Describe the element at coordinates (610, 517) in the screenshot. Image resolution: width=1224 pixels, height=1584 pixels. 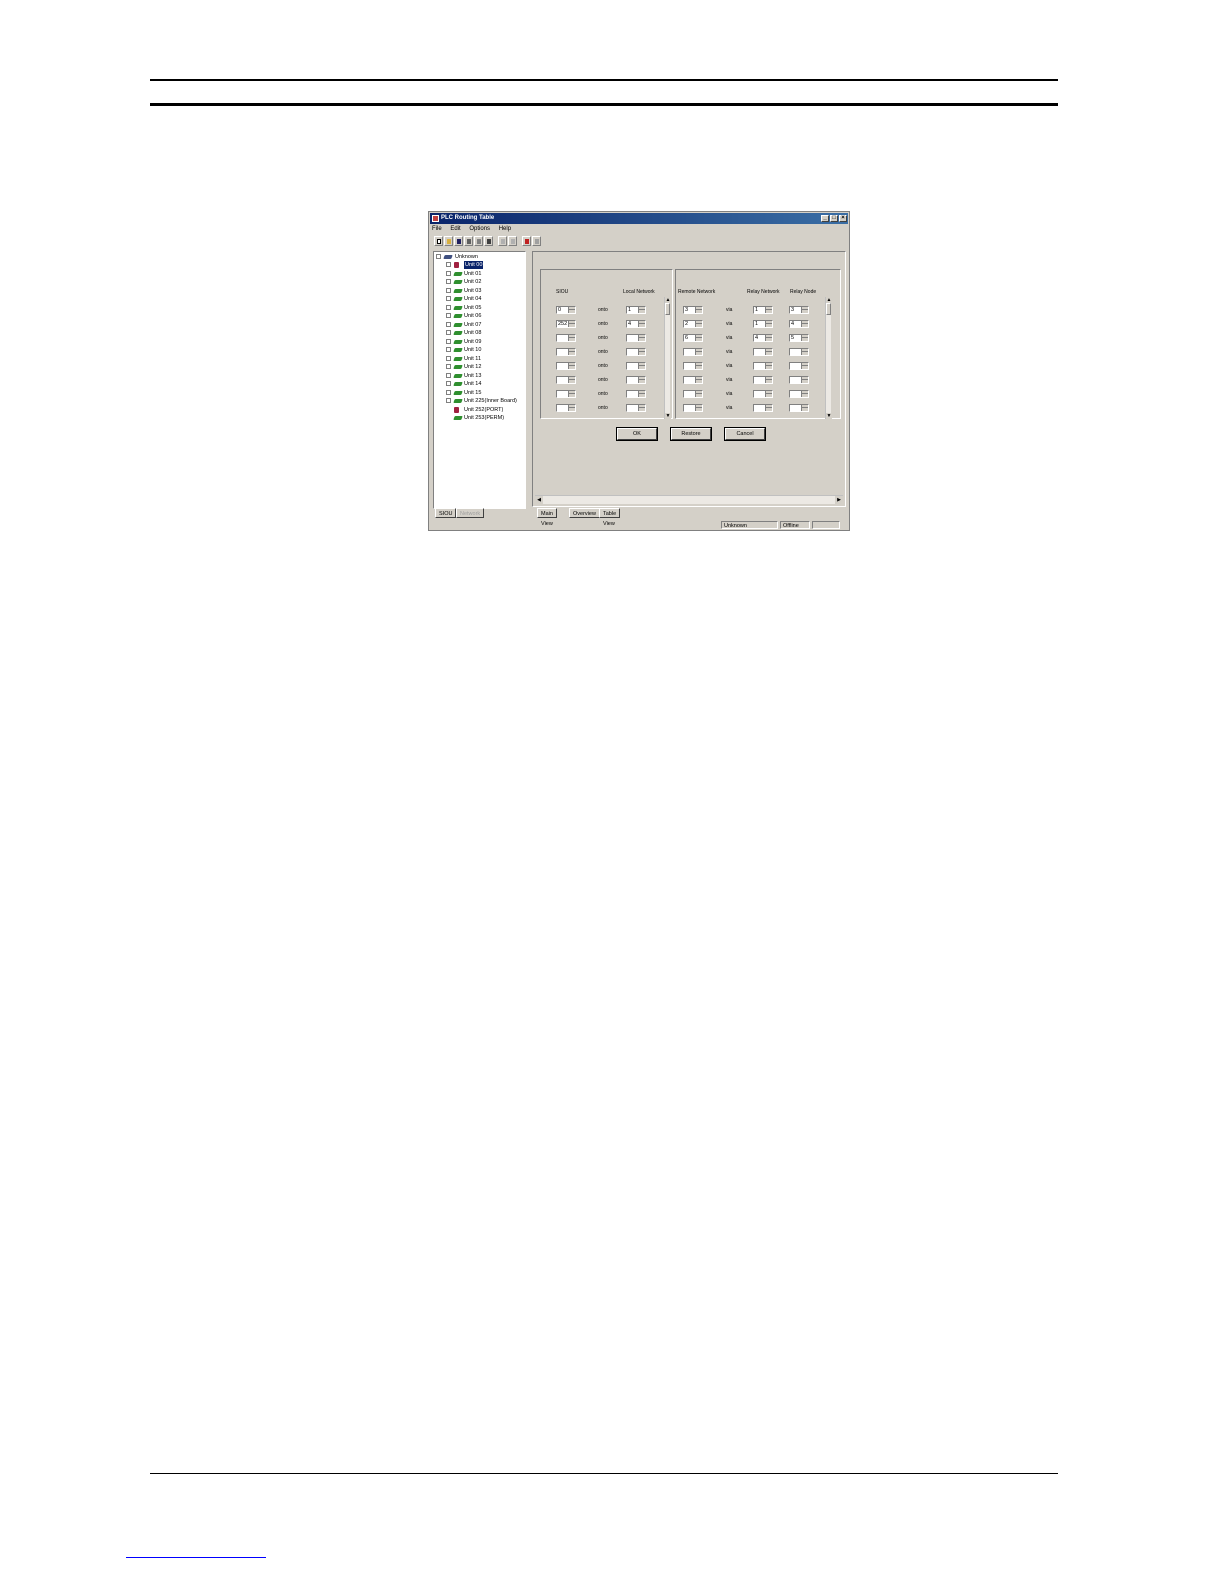
I see `tab-table-view: Table View` at that location.